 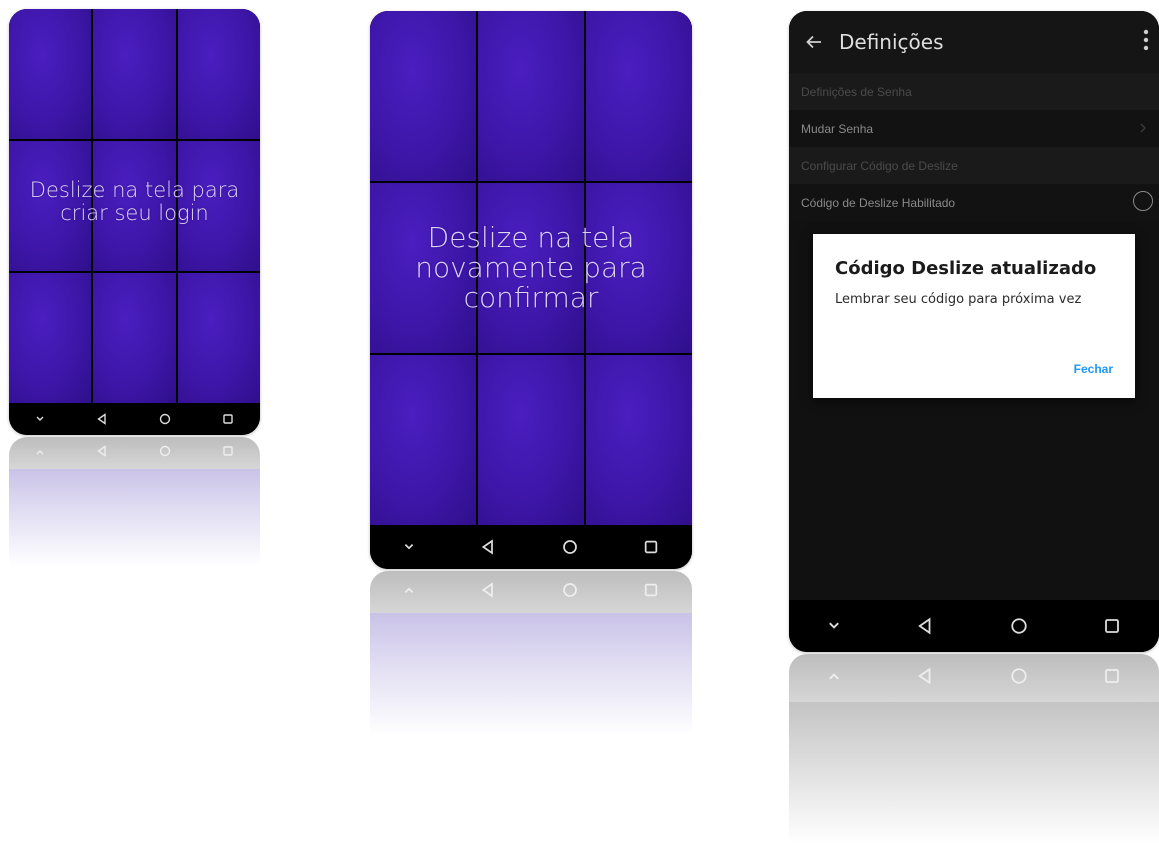 What do you see at coordinates (837, 128) in the screenshot?
I see `settings-item-label: Mudar Senha` at bounding box center [837, 128].